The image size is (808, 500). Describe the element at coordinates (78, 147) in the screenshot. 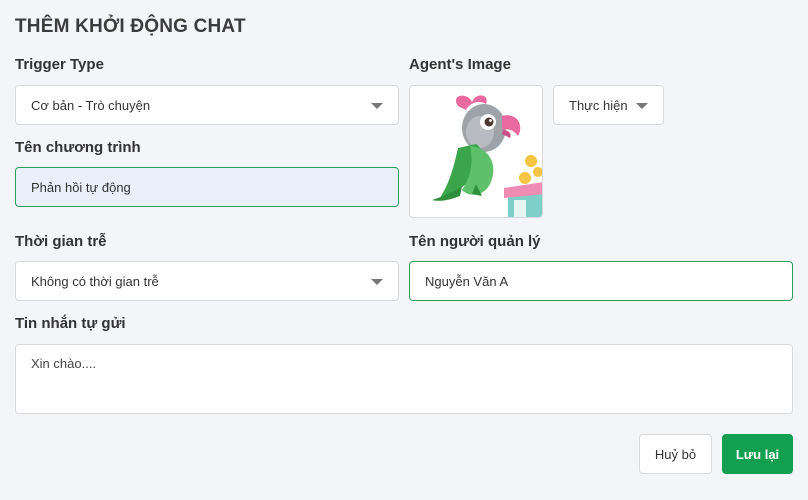

I see `program-name-label: Tên chương trình` at that location.